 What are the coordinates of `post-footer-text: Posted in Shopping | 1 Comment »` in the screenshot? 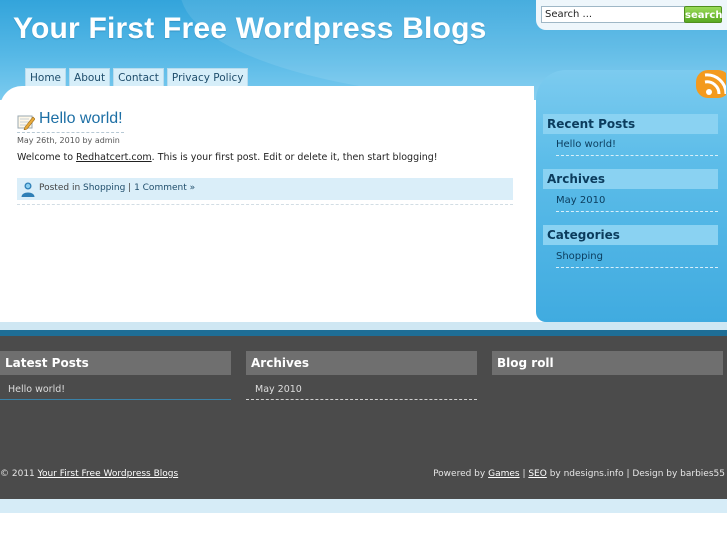 It's located at (117, 188).